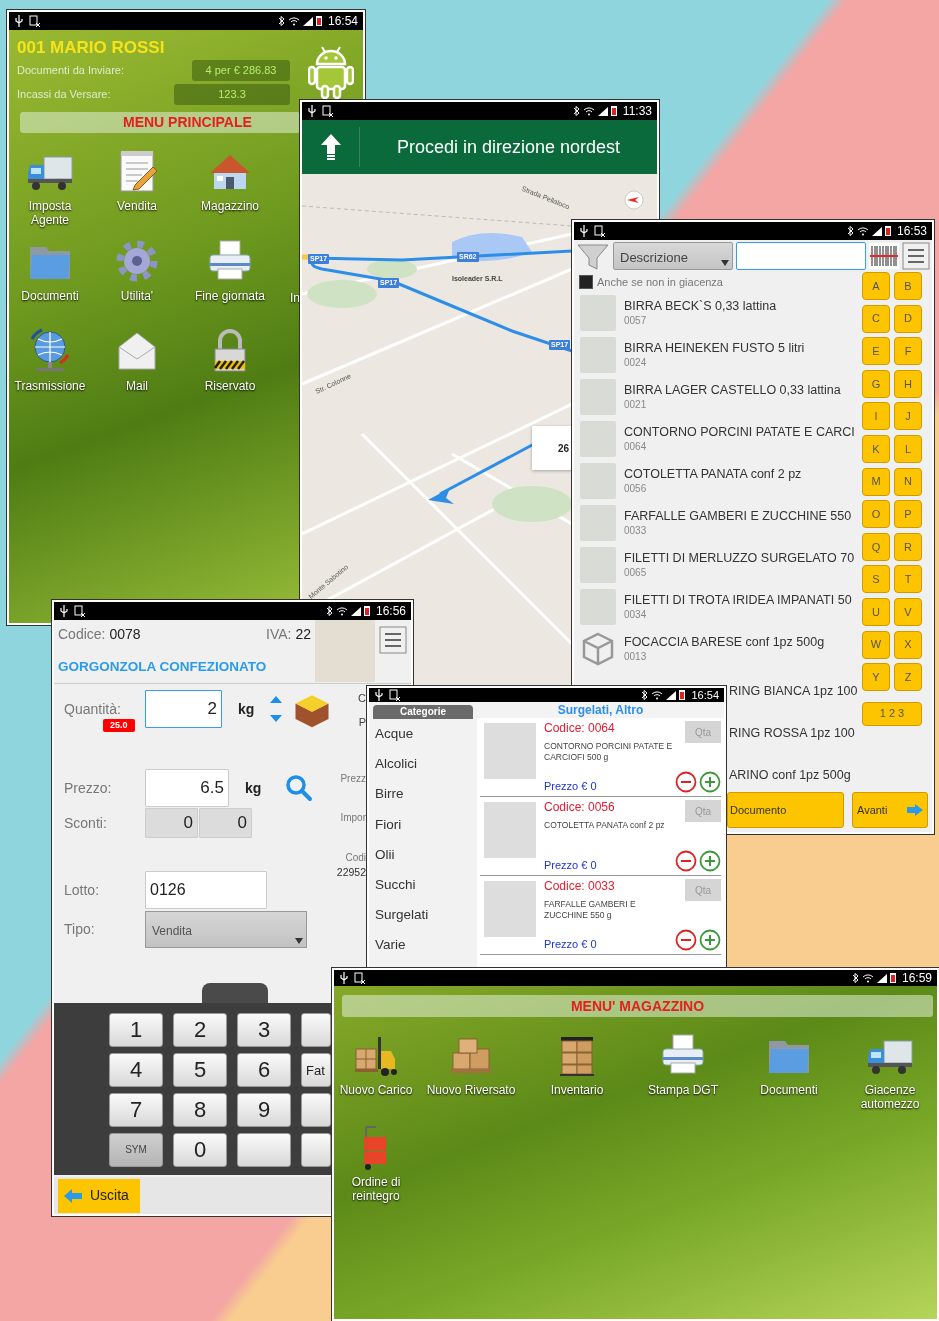 The image size is (939, 1321). Describe the element at coordinates (136, 1030) in the screenshot. I see `keypad-key: 1` at that location.